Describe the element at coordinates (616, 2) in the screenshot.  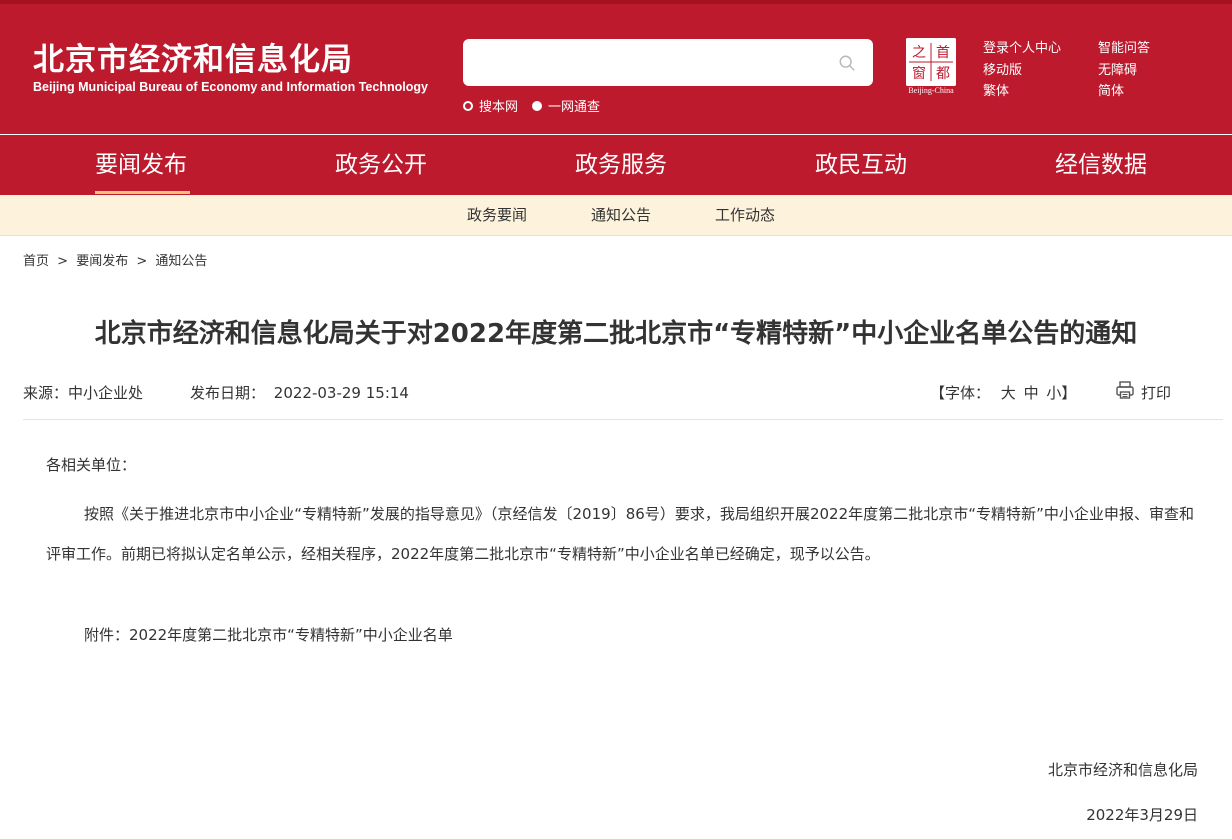
I see `header-top-line` at that location.